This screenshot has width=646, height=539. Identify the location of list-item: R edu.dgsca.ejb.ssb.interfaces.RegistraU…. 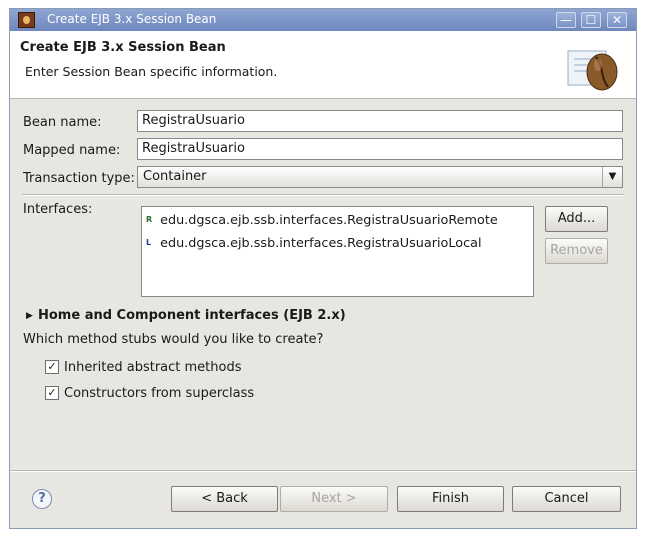
(322, 220).